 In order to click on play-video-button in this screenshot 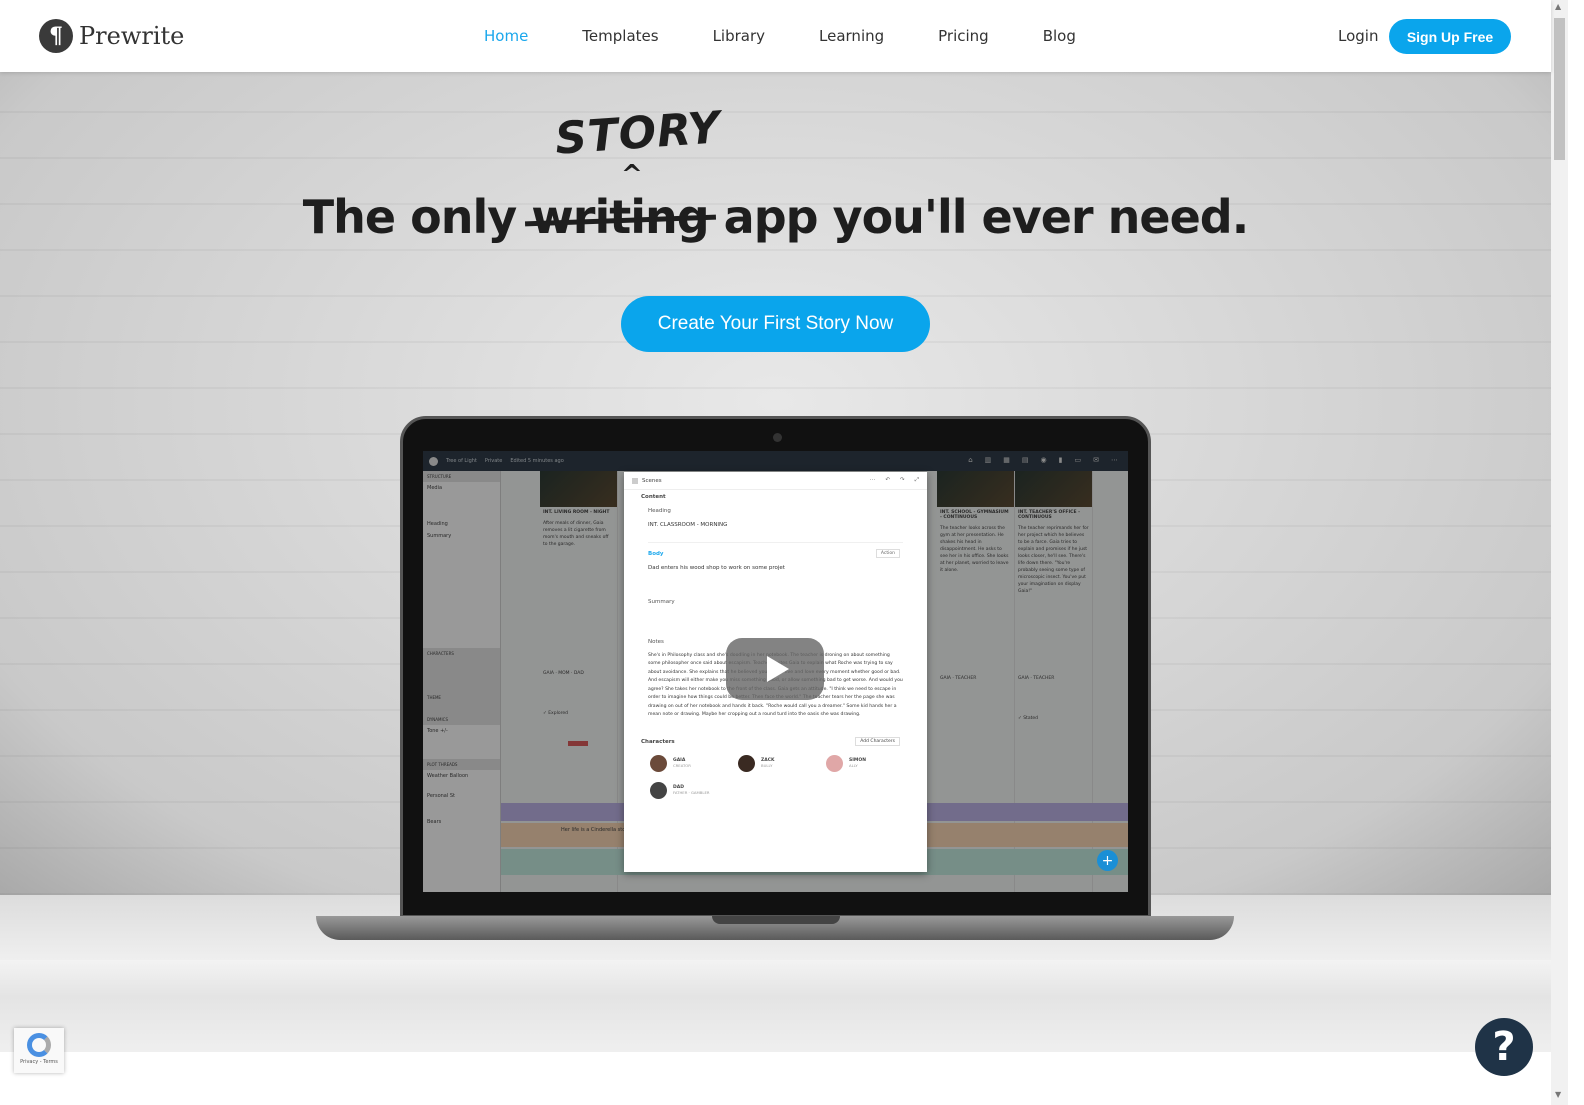, I will do `click(775, 669)`.